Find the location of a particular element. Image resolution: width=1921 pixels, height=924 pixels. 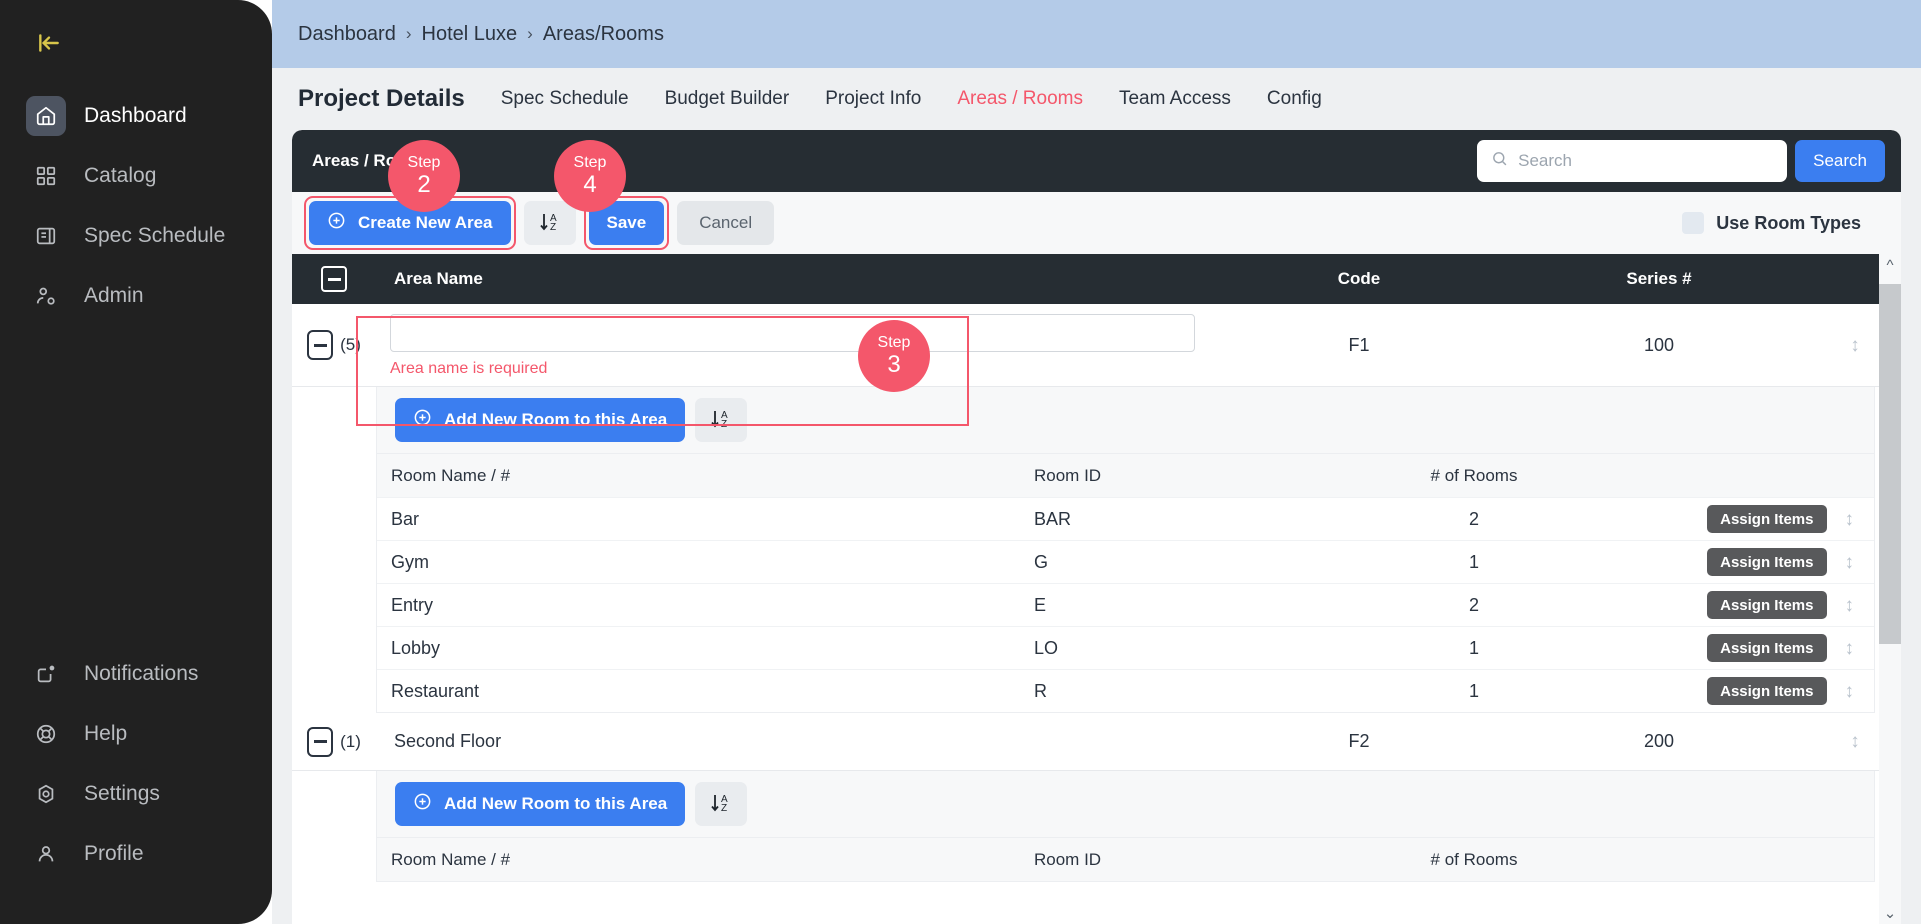

grid-icon is located at coordinates (46, 176).